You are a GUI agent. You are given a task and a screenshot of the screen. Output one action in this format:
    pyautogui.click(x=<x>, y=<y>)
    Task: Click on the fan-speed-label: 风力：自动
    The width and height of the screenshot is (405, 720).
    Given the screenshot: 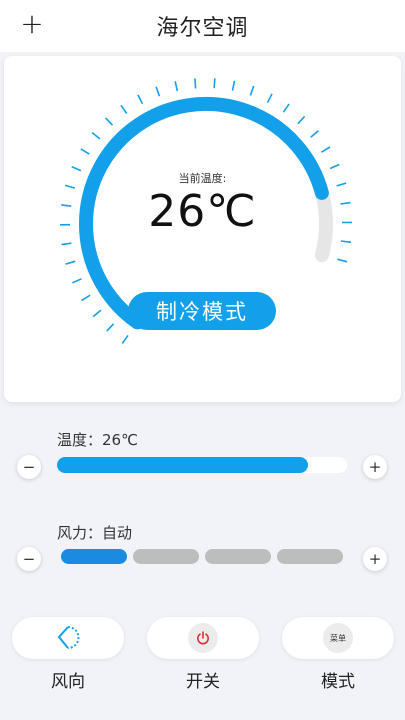 What is the action you would take?
    pyautogui.click(x=95, y=533)
    